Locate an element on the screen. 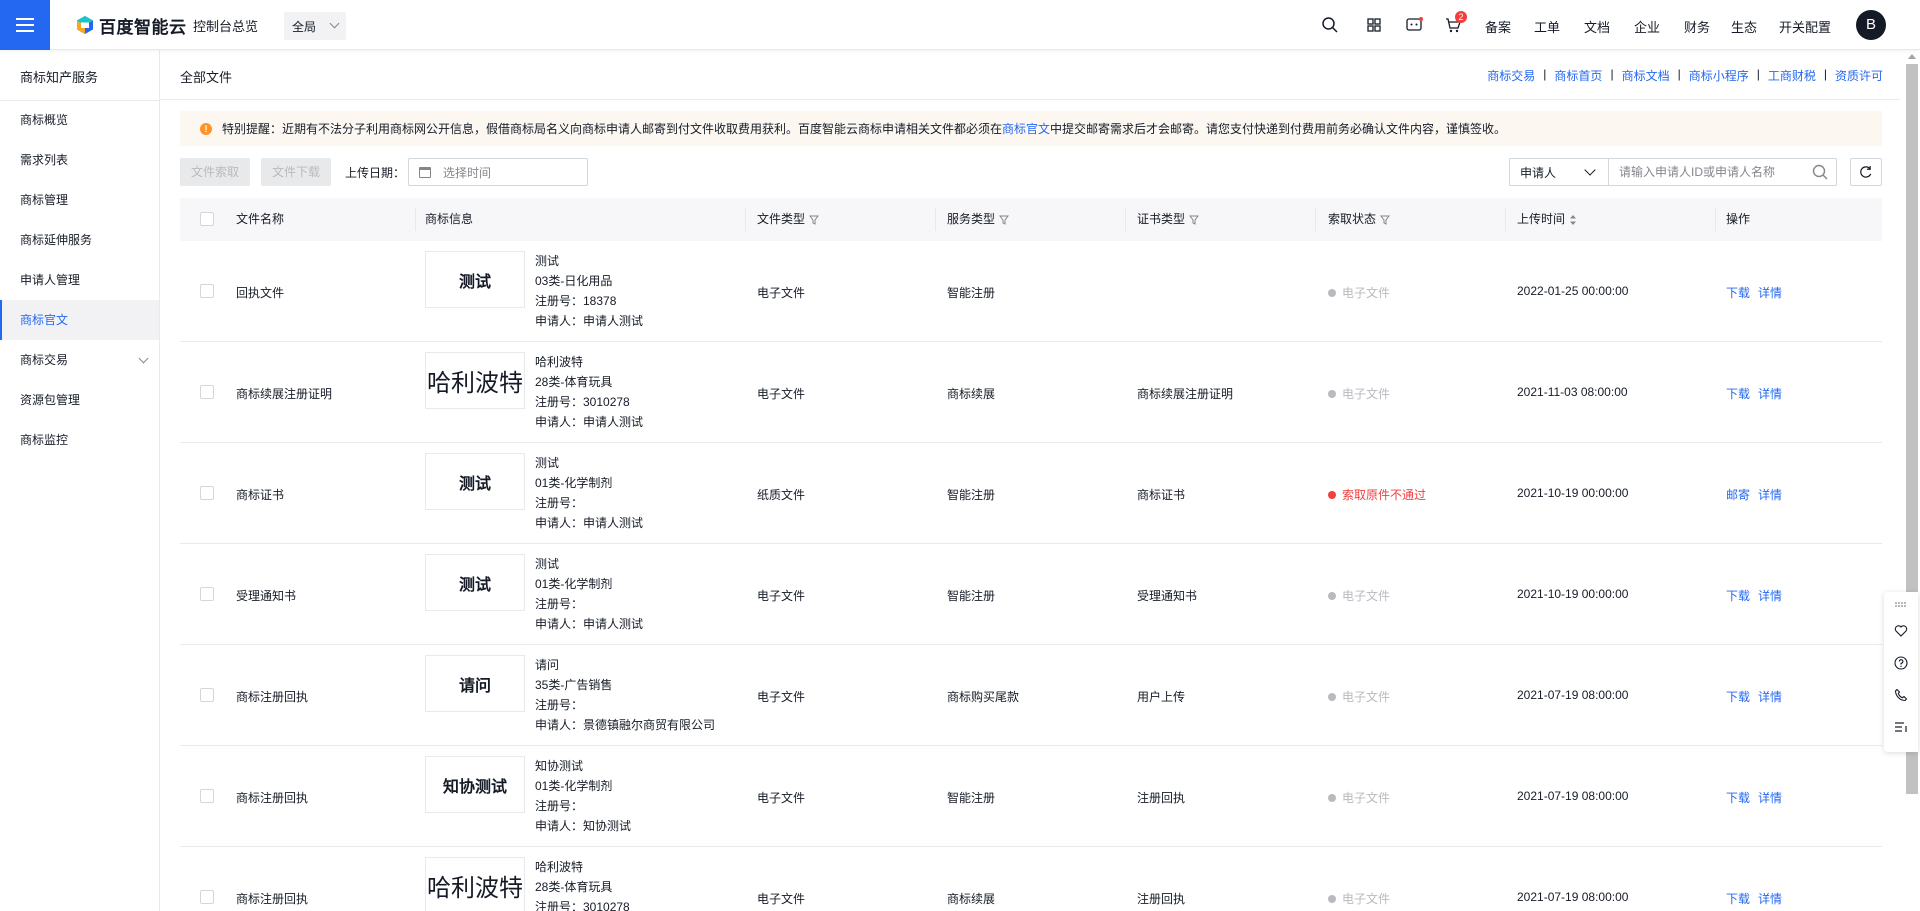 The image size is (1920, 911). column-header-service-type: 服务类型 is located at coordinates (978, 219).